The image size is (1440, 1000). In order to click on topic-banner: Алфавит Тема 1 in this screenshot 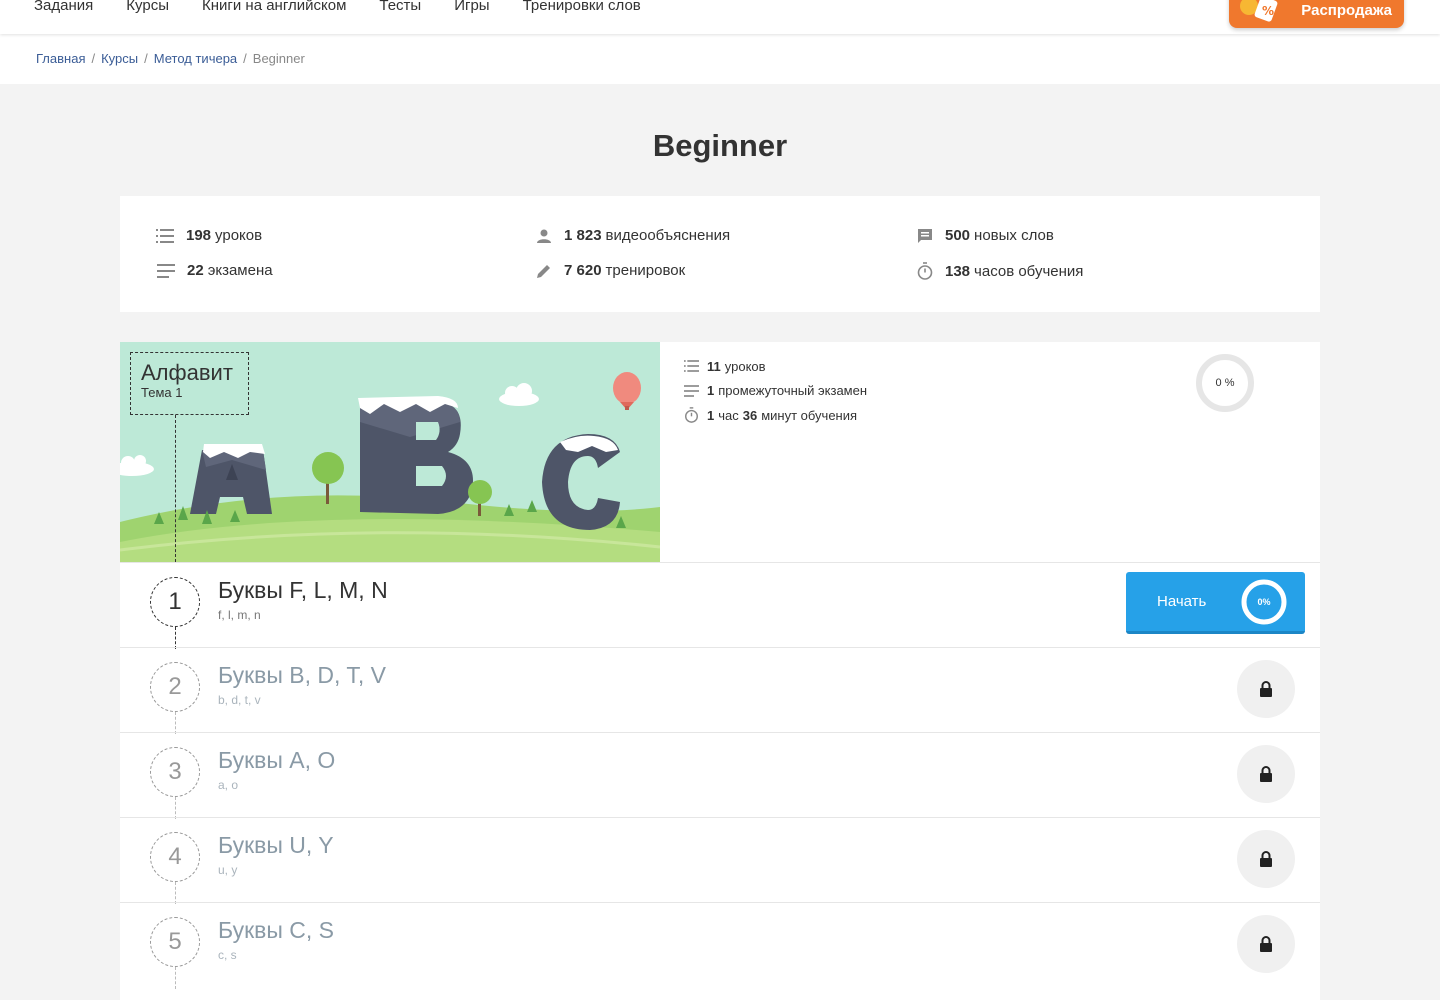, I will do `click(390, 452)`.